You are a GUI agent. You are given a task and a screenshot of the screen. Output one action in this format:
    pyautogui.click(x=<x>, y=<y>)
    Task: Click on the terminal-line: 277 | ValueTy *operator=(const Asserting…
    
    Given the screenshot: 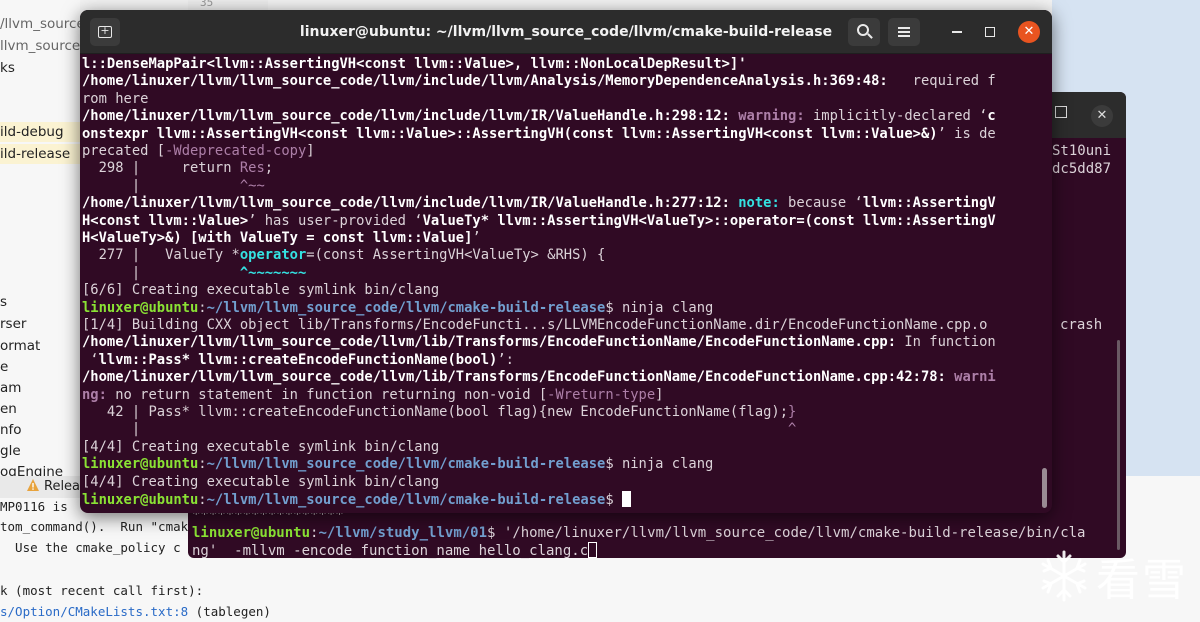 What is the action you would take?
    pyautogui.click(x=344, y=255)
    